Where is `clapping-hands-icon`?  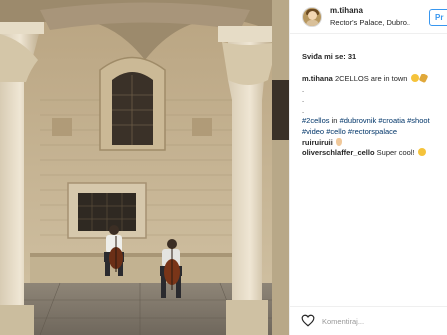
clapping-hands-icon is located at coordinates (338, 141).